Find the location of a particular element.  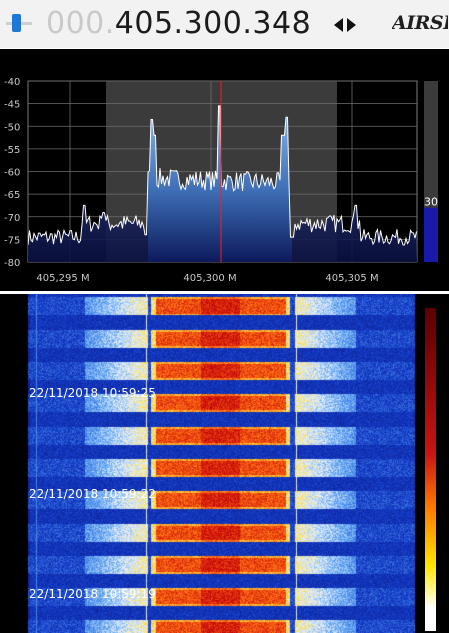

frequency-value: 405.300.348 is located at coordinates (213, 23).